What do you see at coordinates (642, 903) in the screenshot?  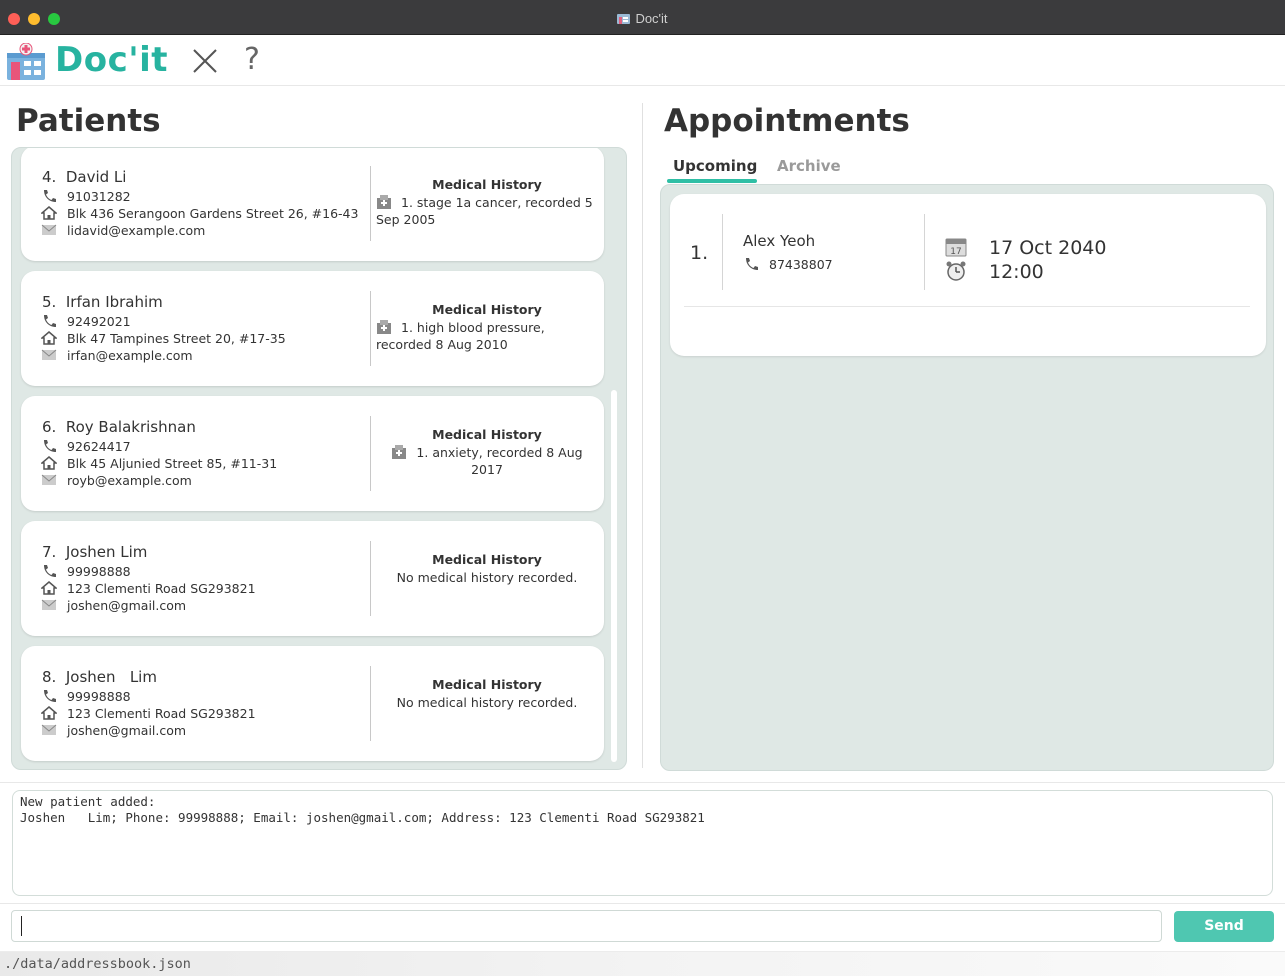 I see `command-separator` at bounding box center [642, 903].